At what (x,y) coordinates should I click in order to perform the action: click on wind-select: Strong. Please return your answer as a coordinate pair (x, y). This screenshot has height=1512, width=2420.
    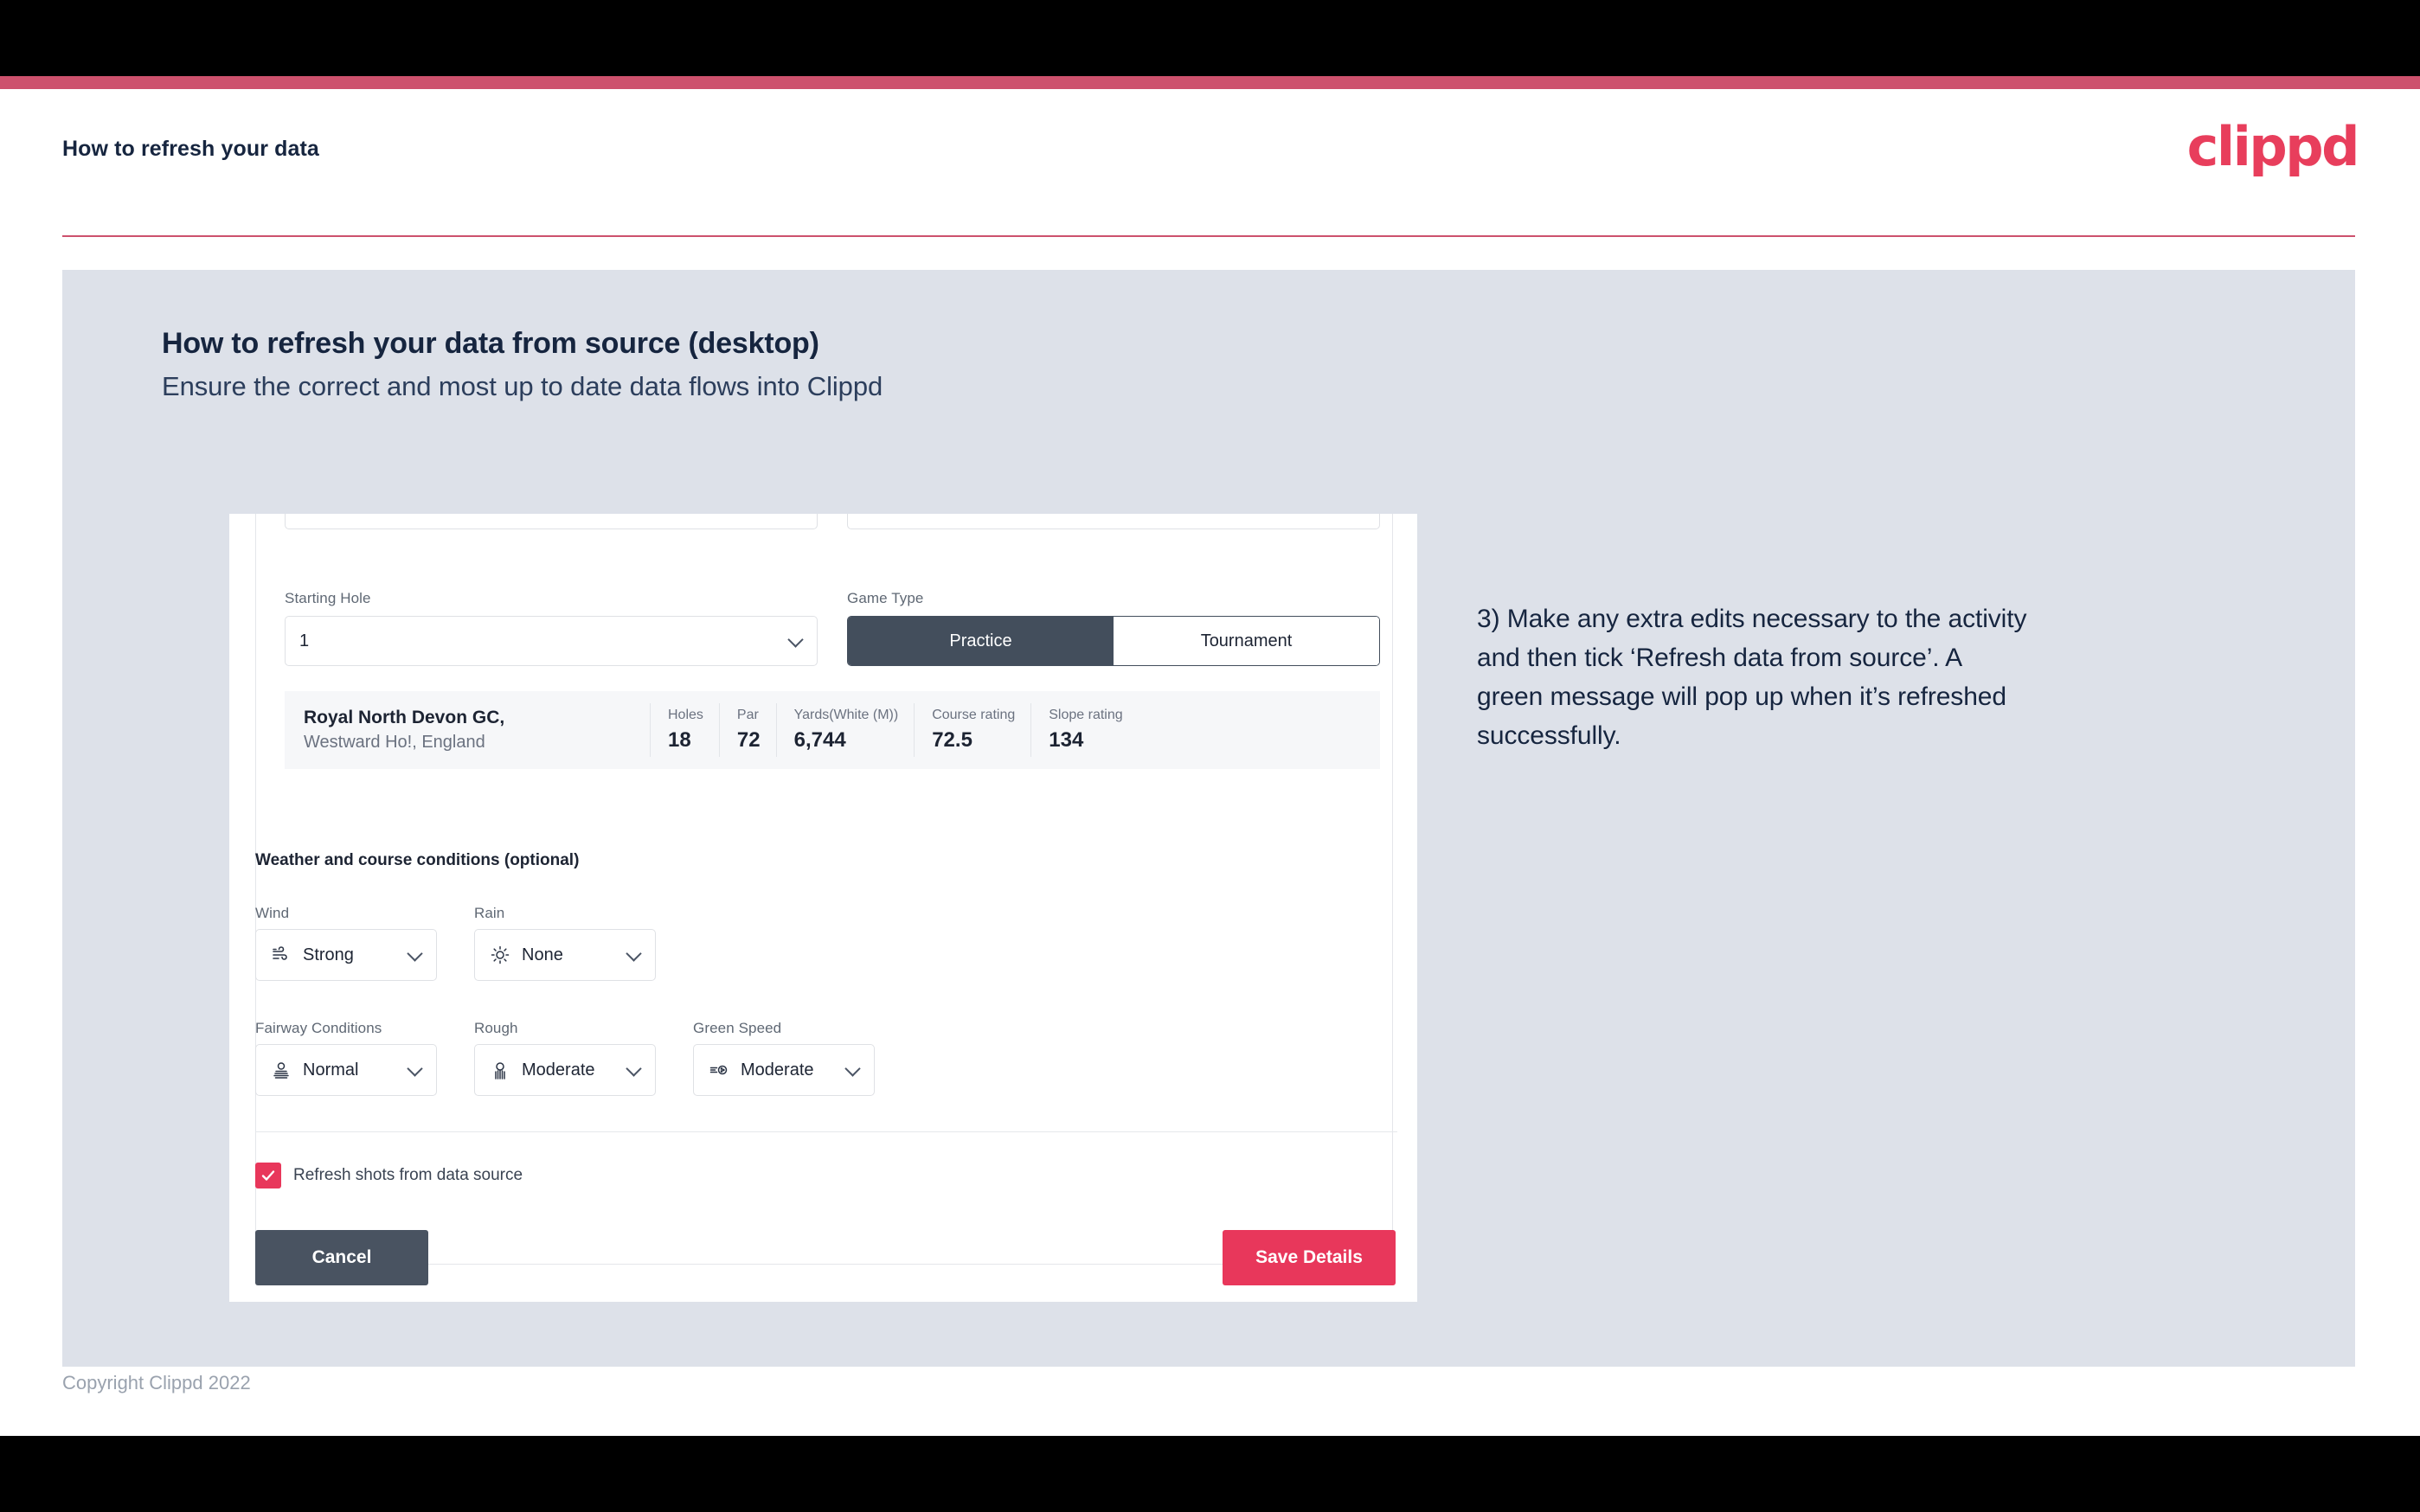
    Looking at the image, I should click on (346, 955).